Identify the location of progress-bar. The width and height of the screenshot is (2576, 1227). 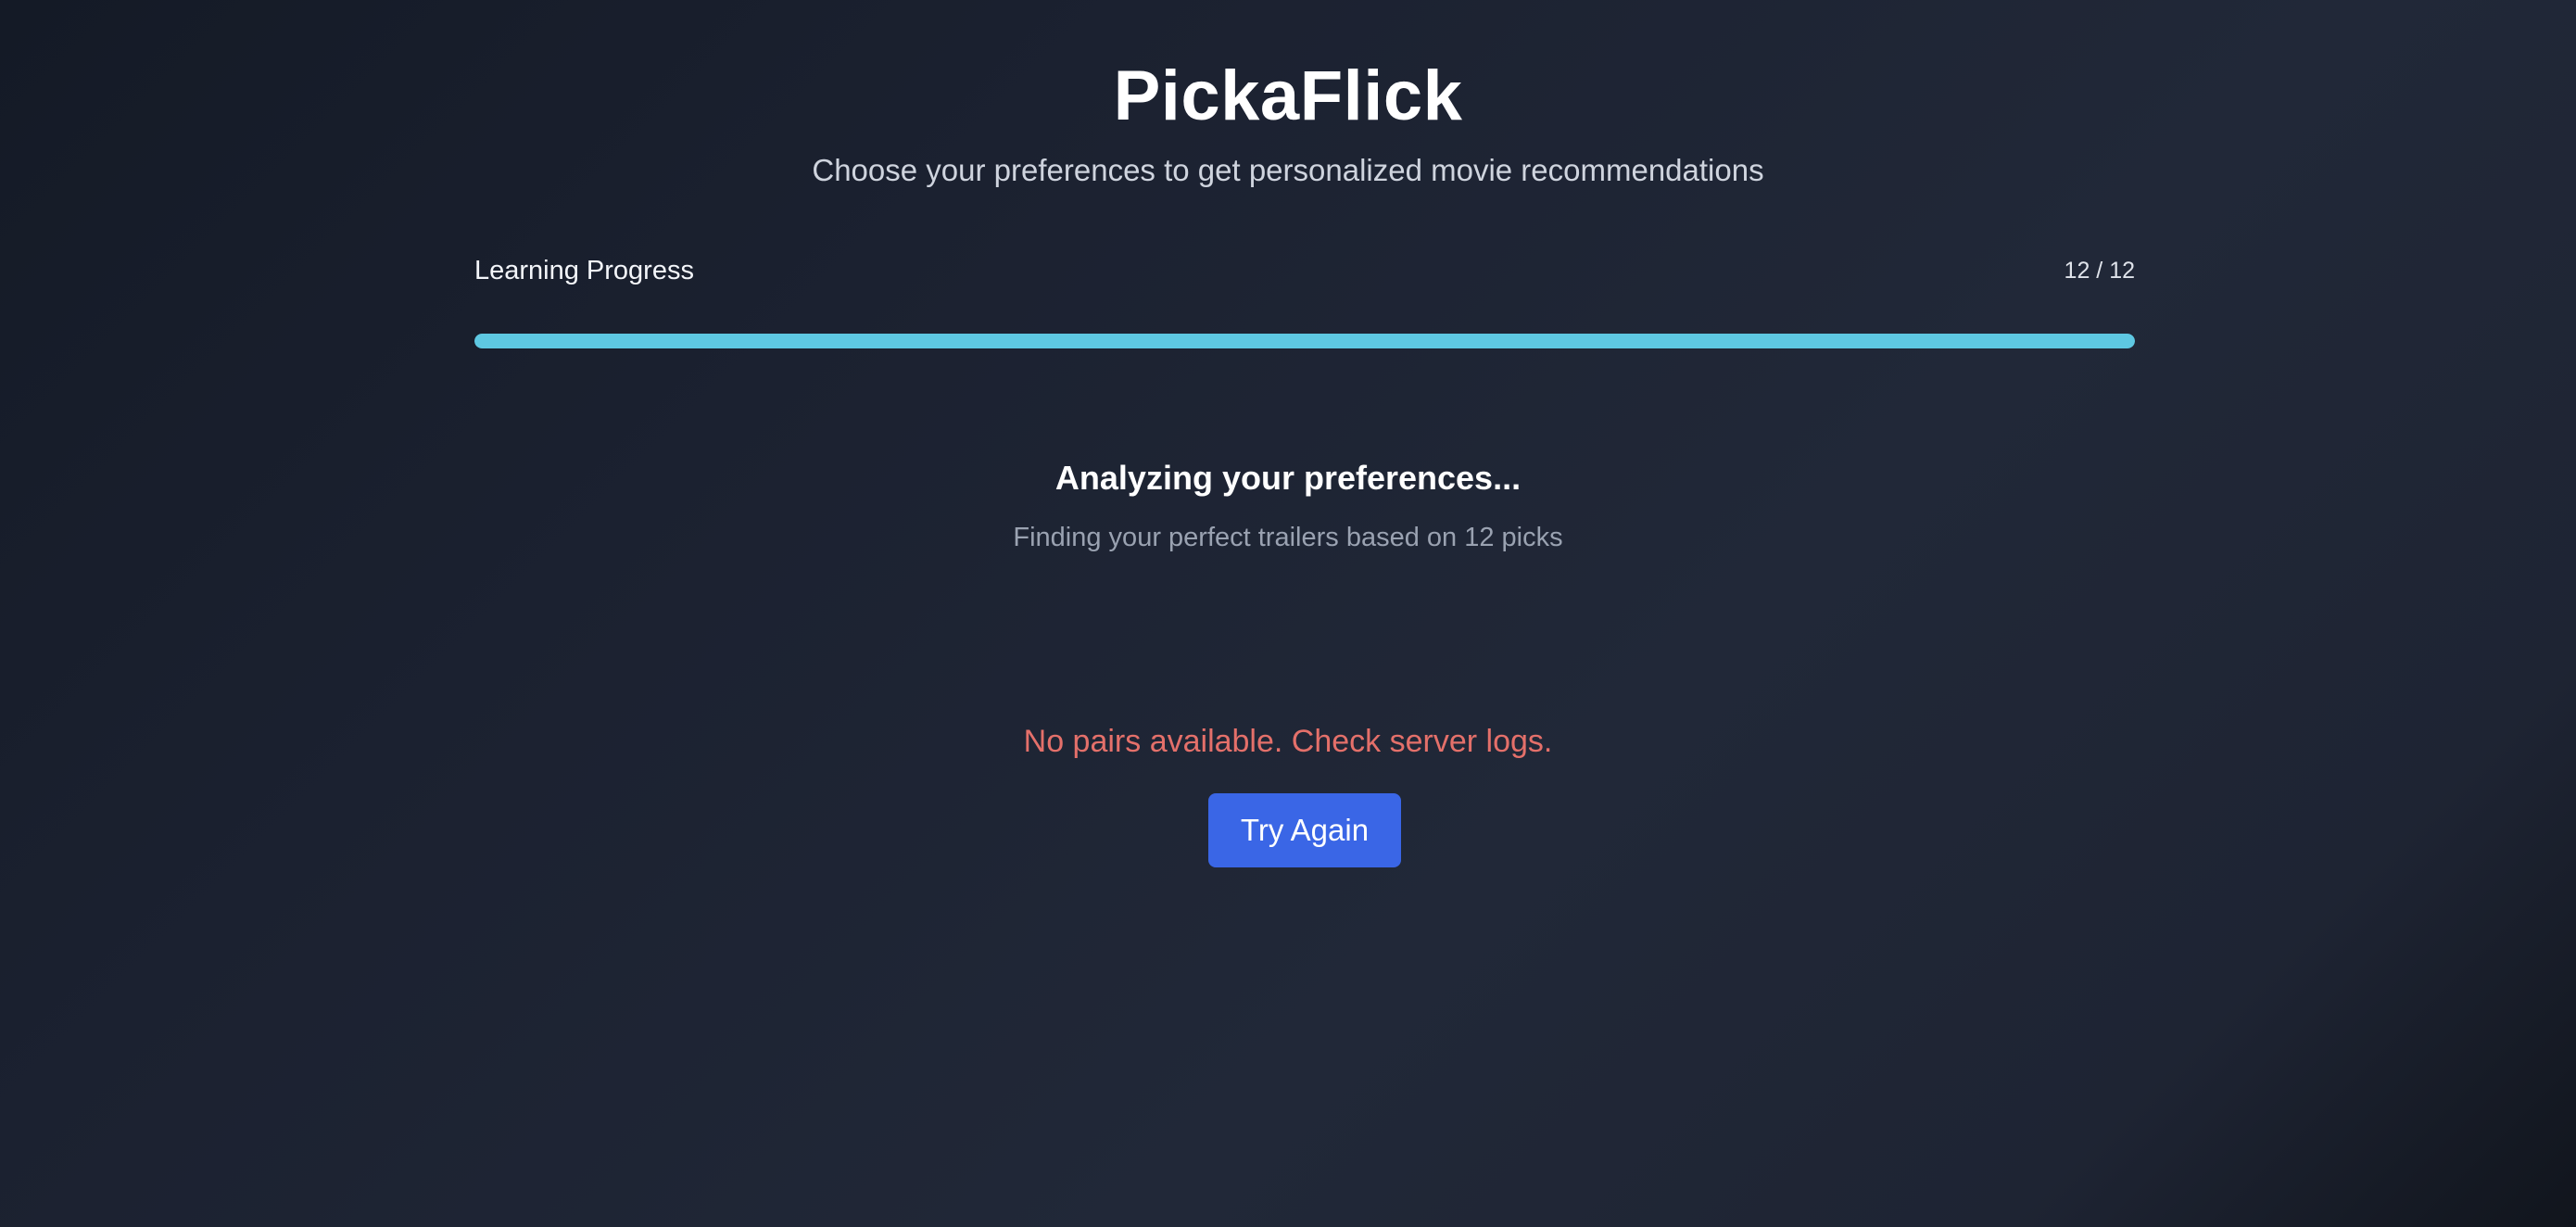
(1304, 341).